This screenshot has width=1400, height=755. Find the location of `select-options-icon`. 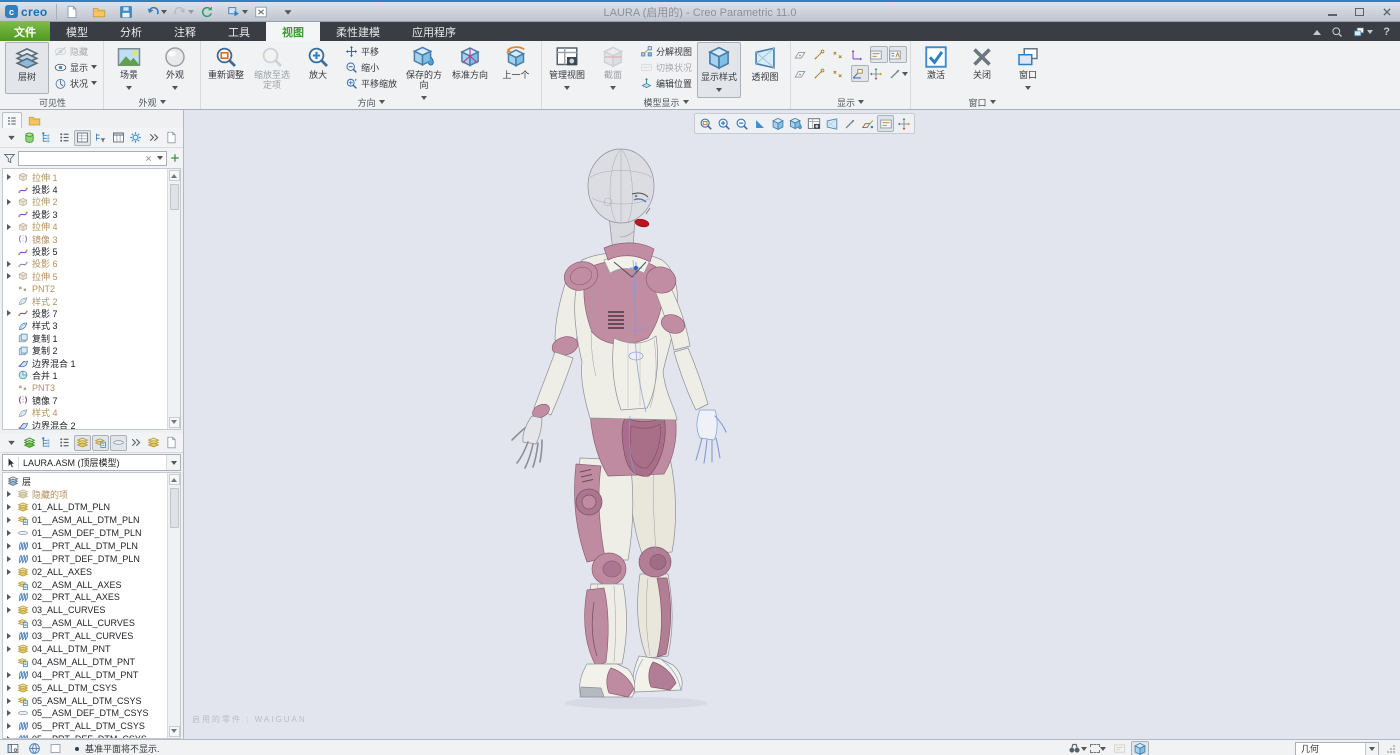

select-options-icon is located at coordinates (1119, 748).